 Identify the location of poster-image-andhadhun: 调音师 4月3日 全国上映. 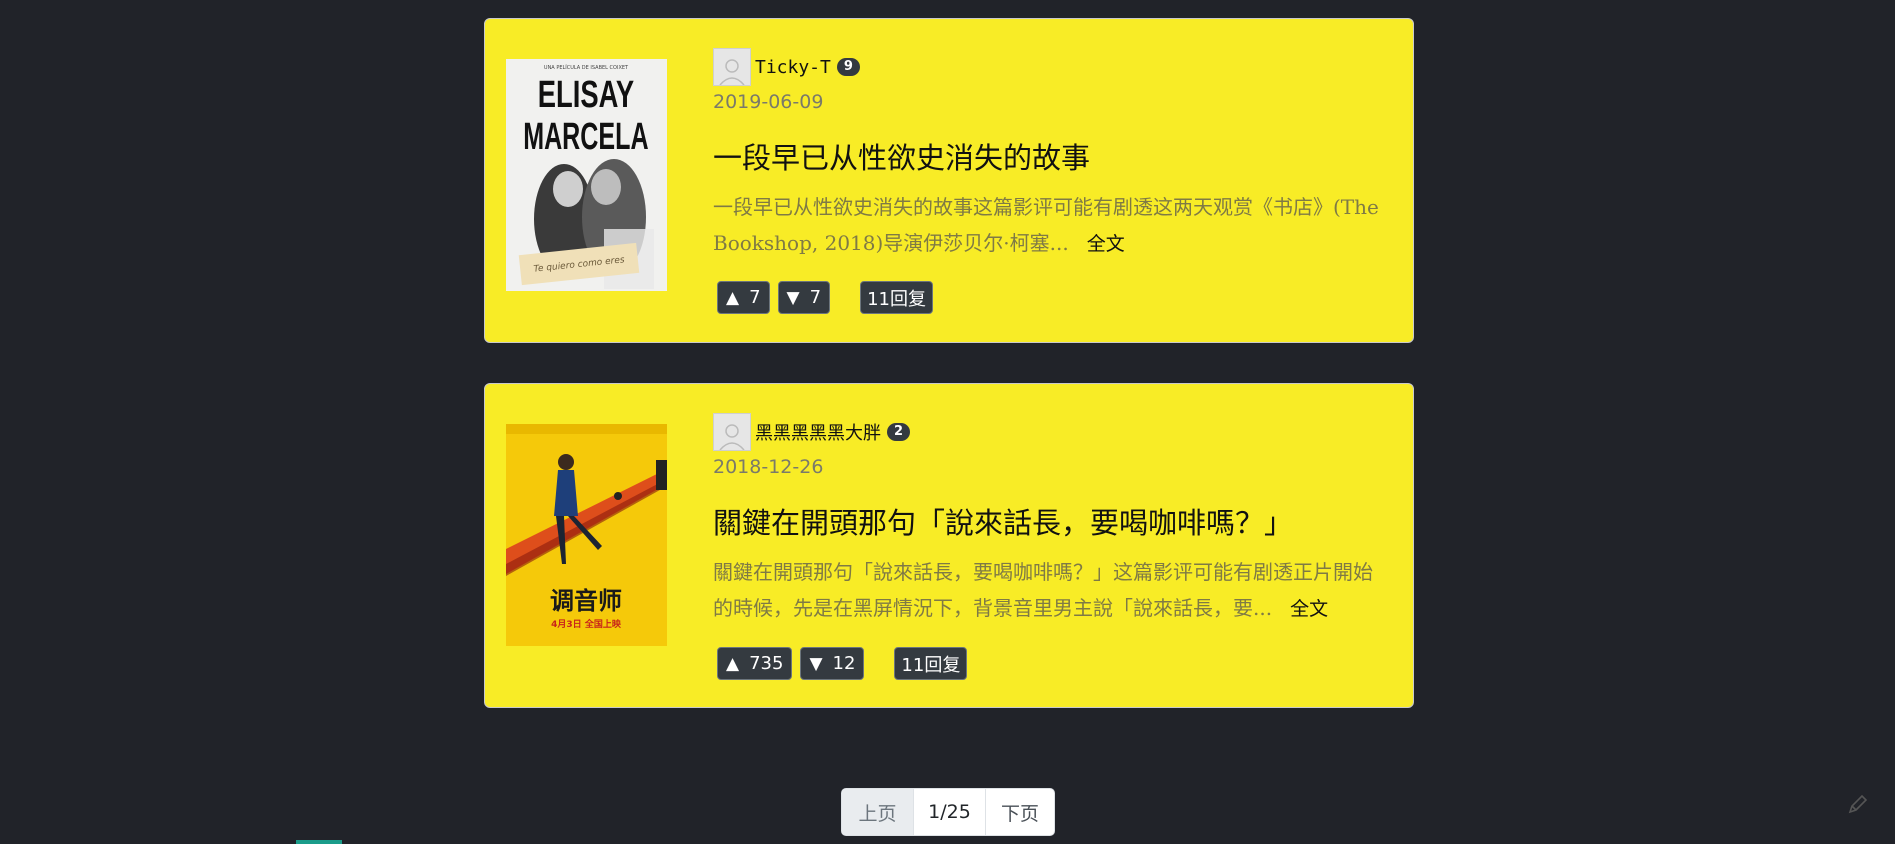
(586, 535).